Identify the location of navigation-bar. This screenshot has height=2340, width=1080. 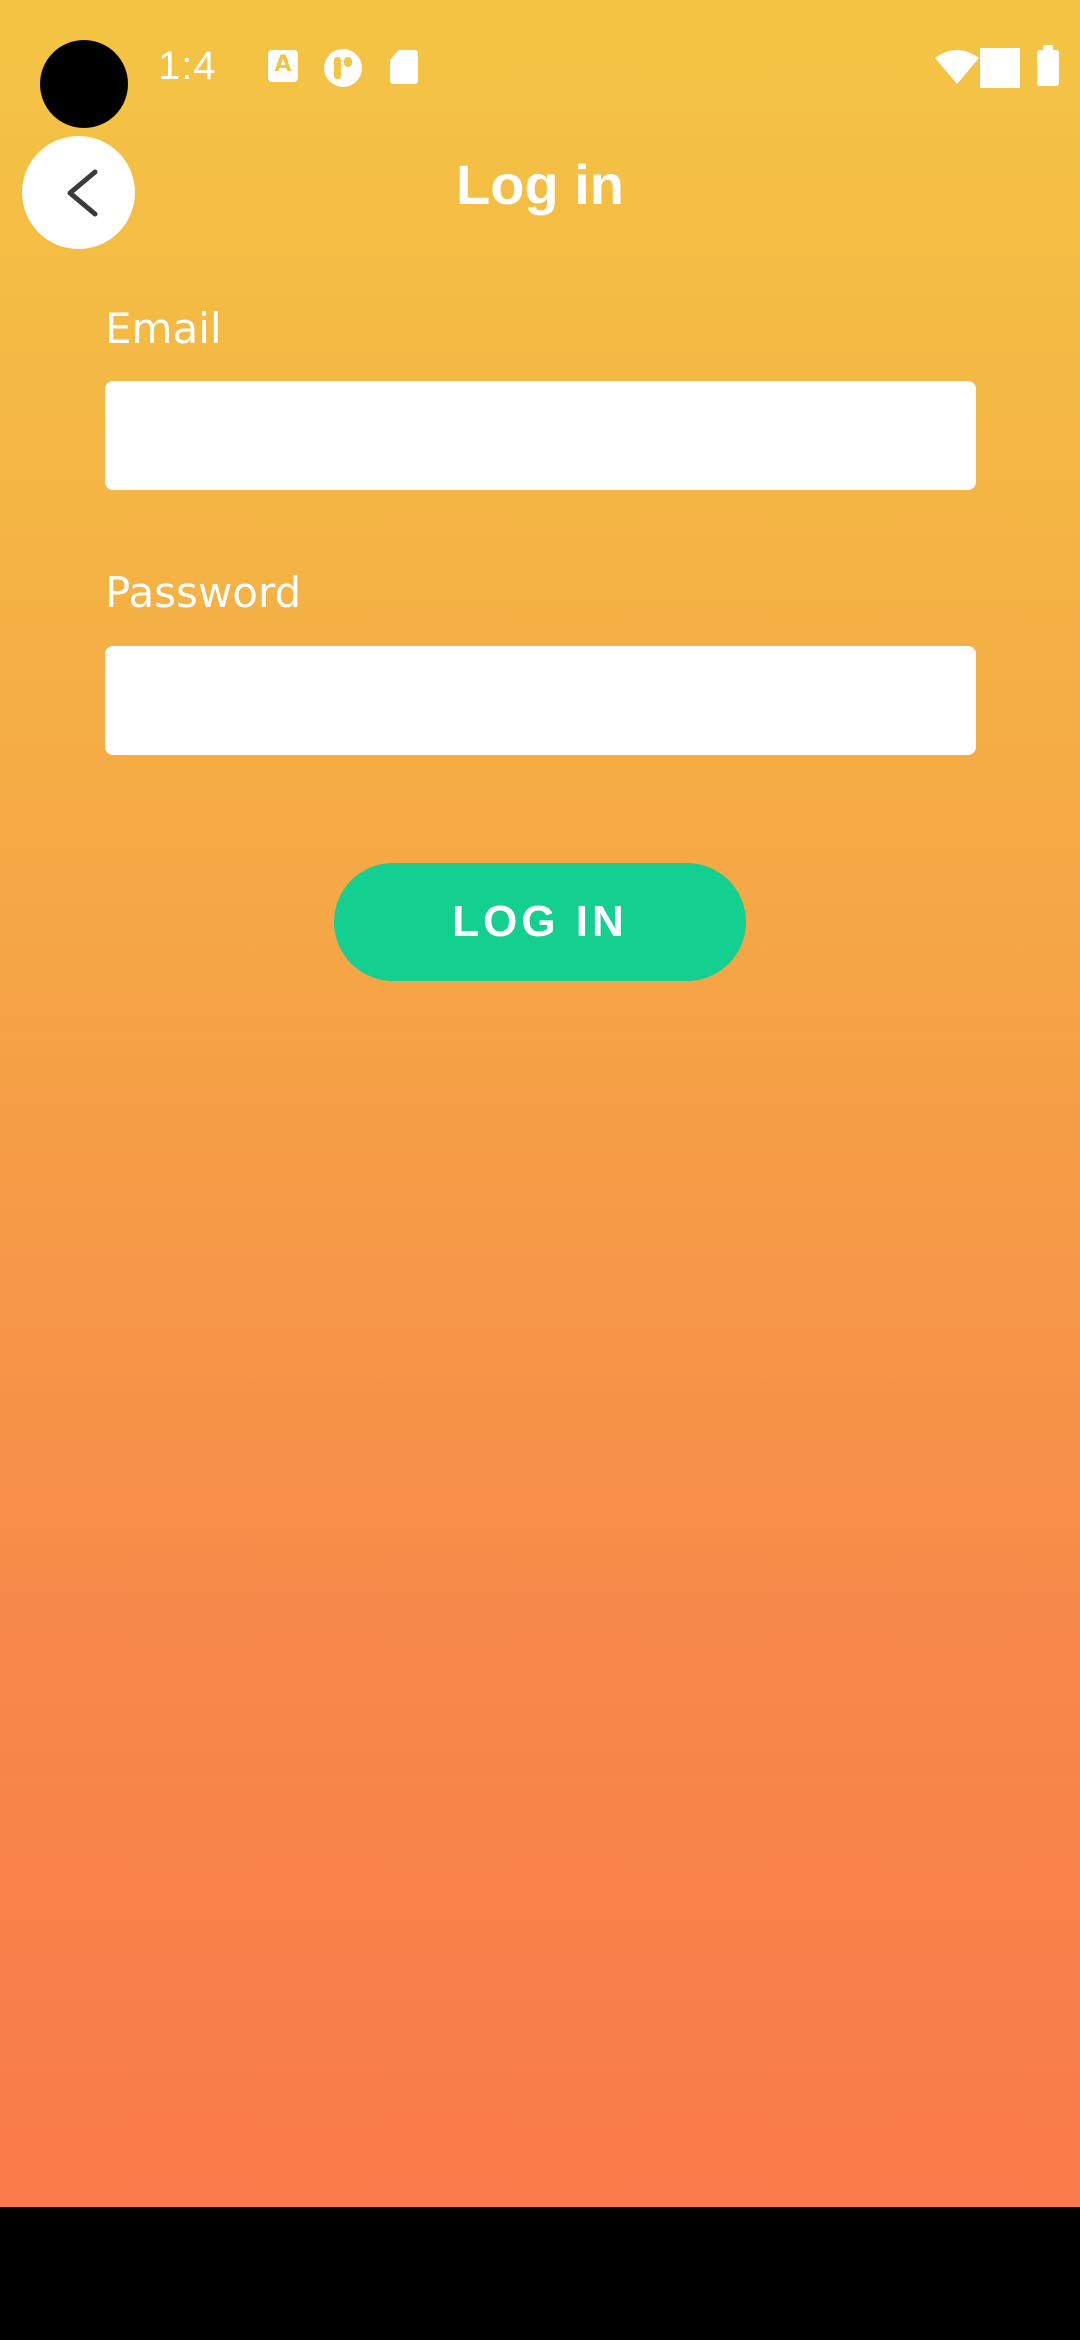
(540, 2273).